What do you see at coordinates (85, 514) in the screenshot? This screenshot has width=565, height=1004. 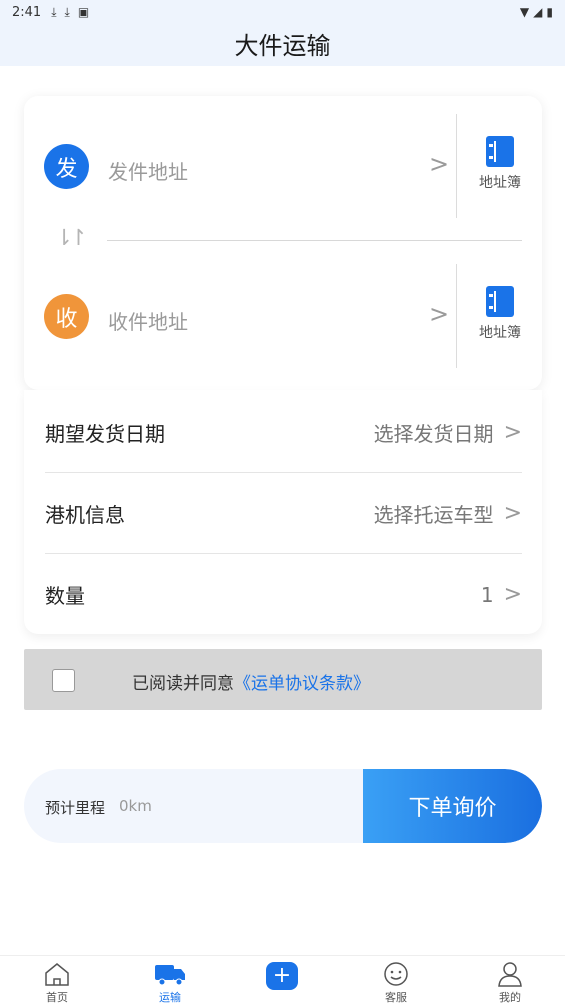 I see `option-label: 港机信息` at bounding box center [85, 514].